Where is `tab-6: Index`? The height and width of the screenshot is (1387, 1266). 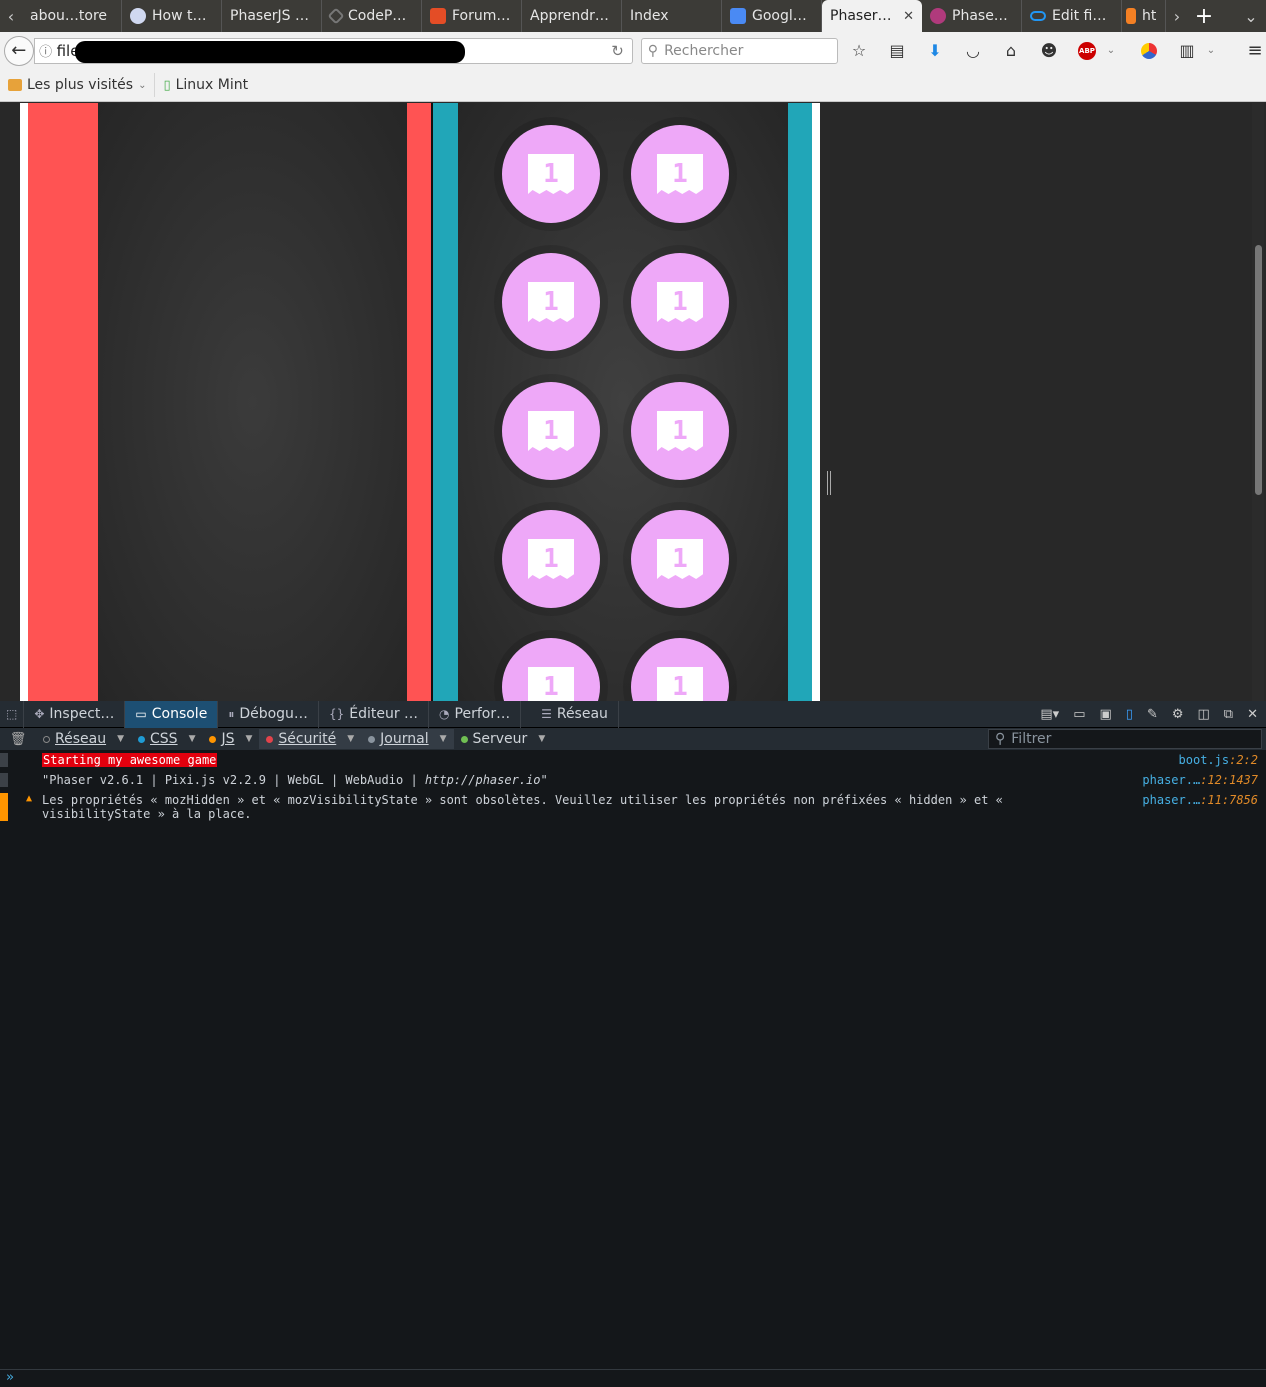
tab-6: Index is located at coordinates (672, 16).